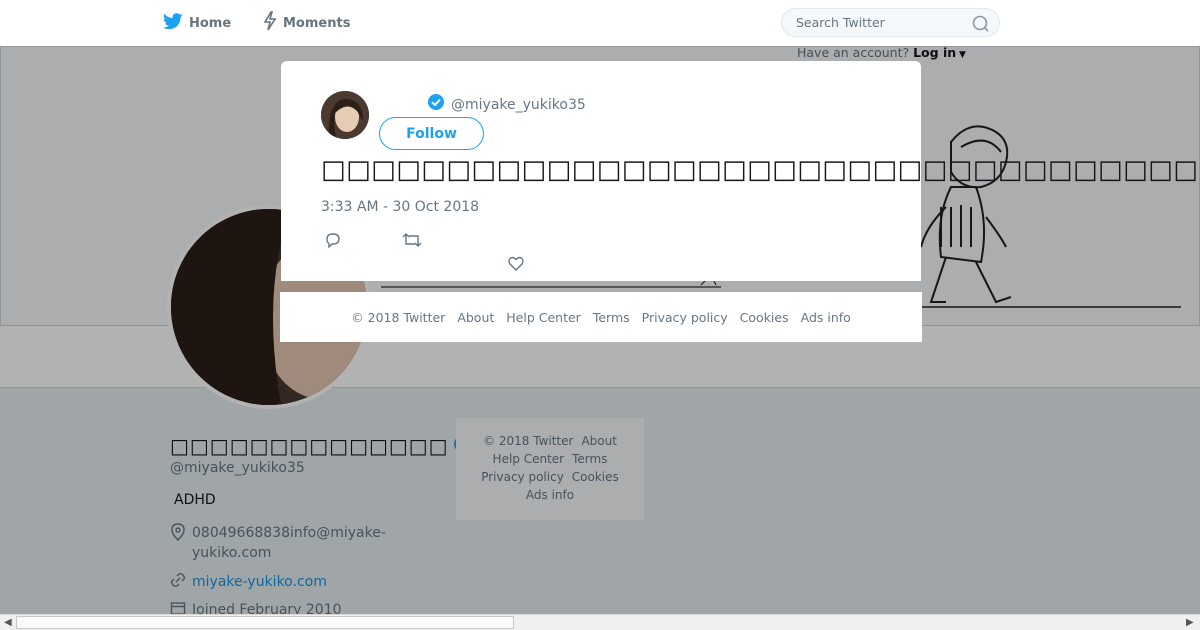  I want to click on nav-moments: Moments, so click(307, 23).